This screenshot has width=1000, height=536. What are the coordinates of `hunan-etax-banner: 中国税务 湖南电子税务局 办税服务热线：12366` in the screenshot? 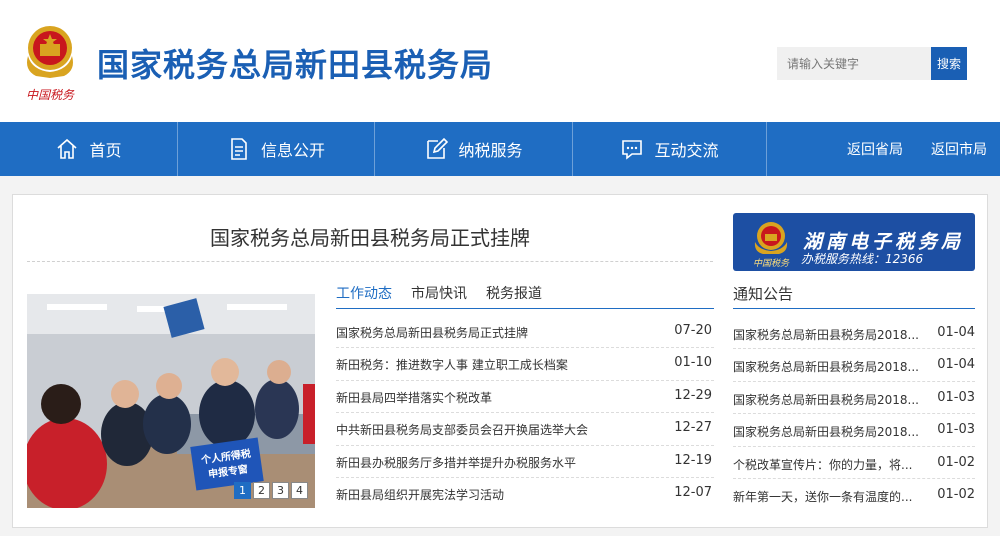 It's located at (854, 242).